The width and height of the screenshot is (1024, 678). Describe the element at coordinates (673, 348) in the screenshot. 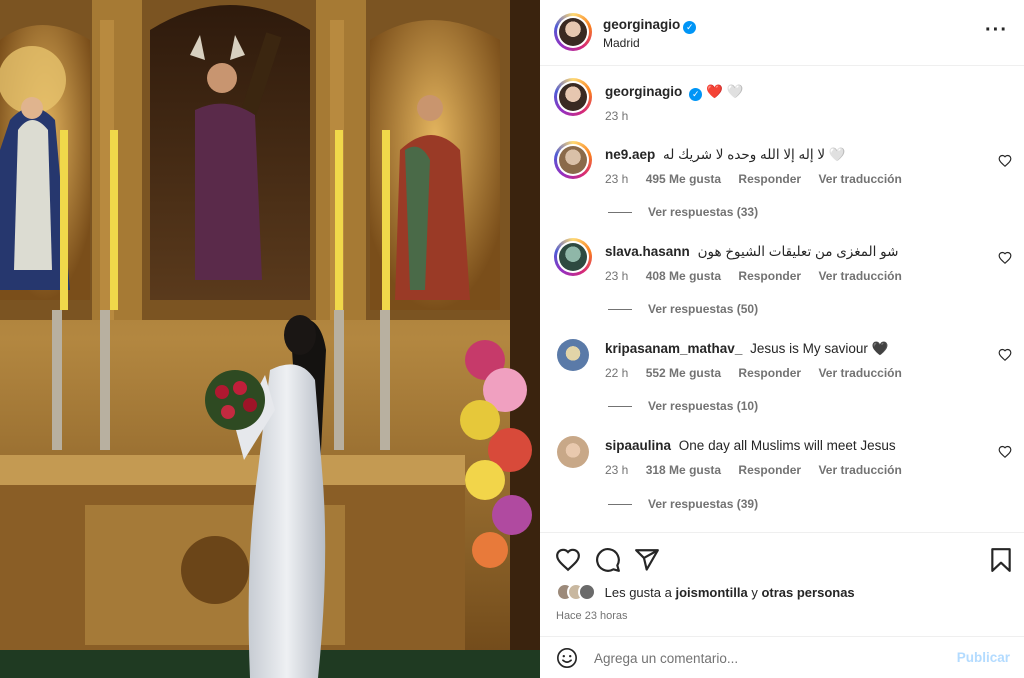

I see `comment-username: kripasanam_mathav_` at that location.